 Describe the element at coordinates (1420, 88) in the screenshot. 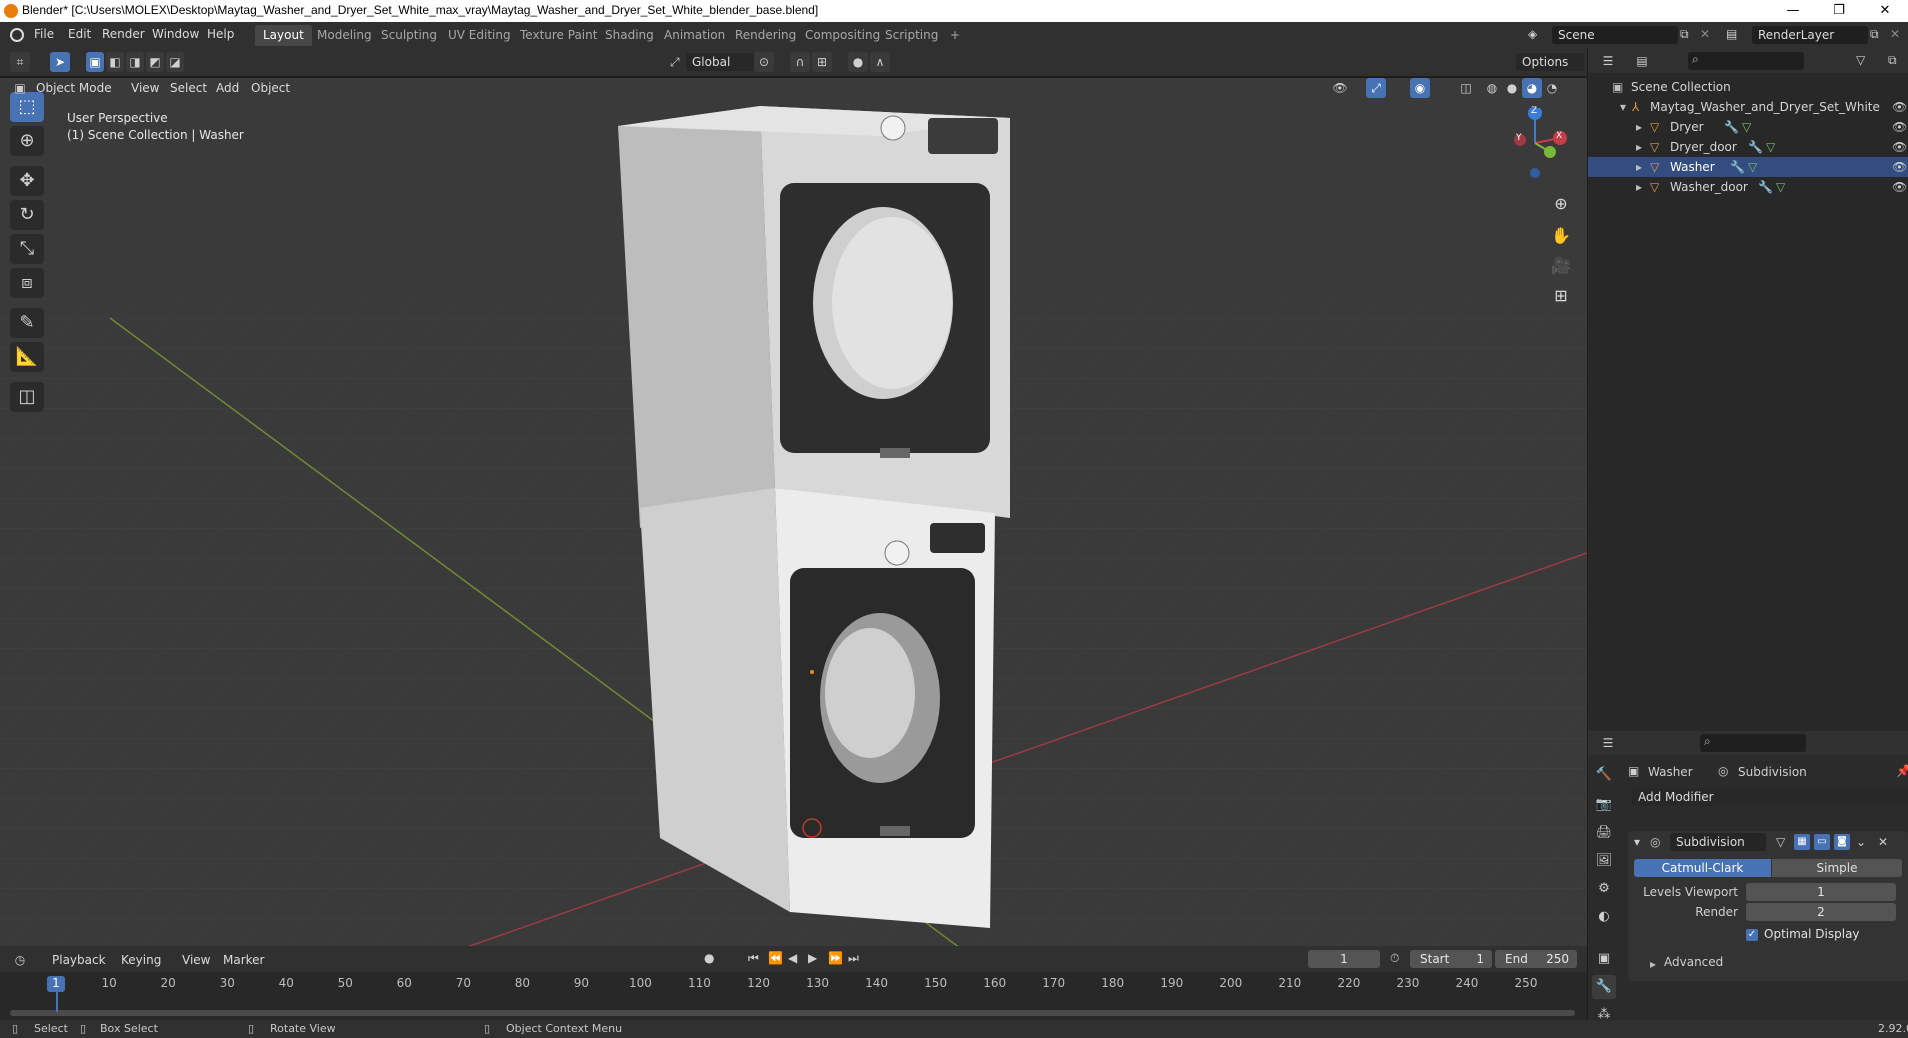

I see `overlay-toggle-icon: ◉` at that location.